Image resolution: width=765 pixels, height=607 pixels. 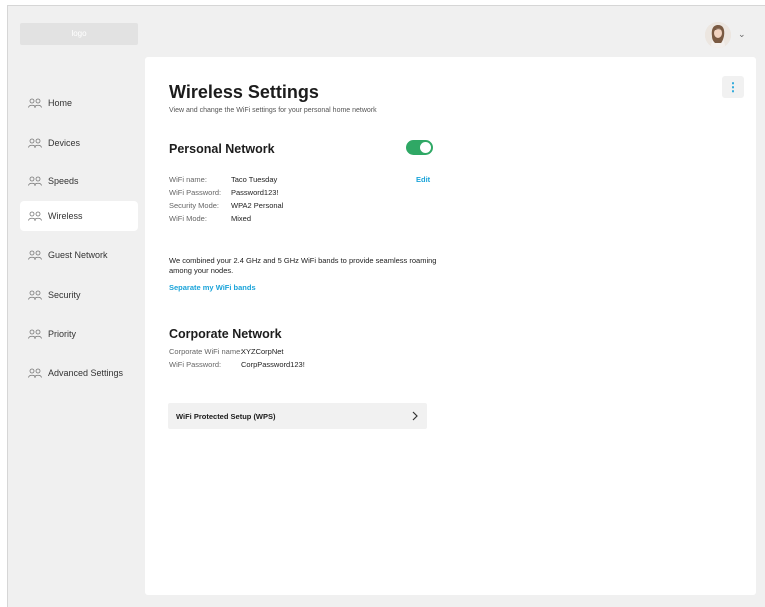 I want to click on wps-row: WiFi Protected Setup (WPS), so click(x=297, y=416).